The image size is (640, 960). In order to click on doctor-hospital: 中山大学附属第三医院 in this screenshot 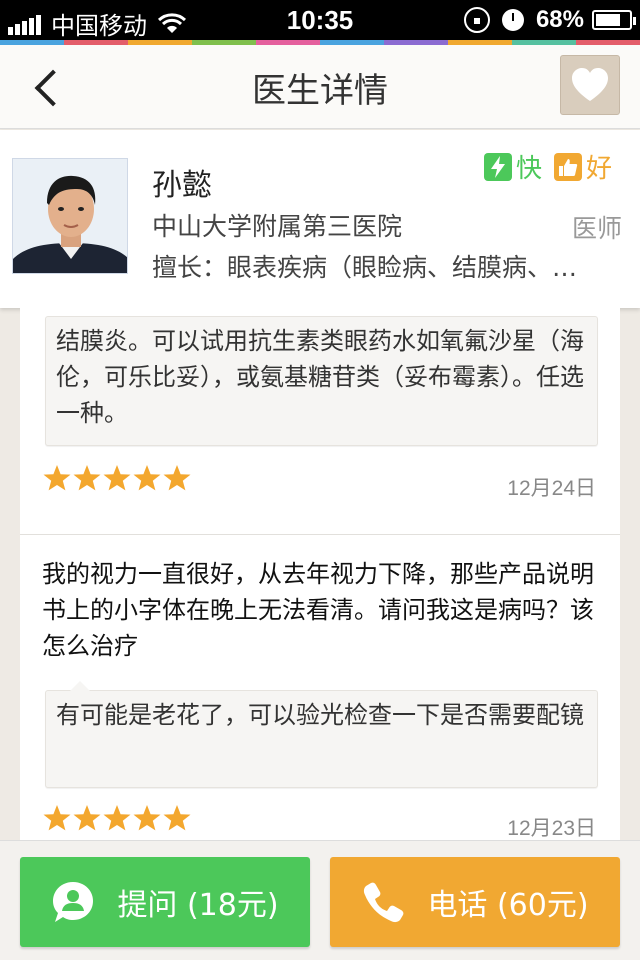, I will do `click(277, 226)`.